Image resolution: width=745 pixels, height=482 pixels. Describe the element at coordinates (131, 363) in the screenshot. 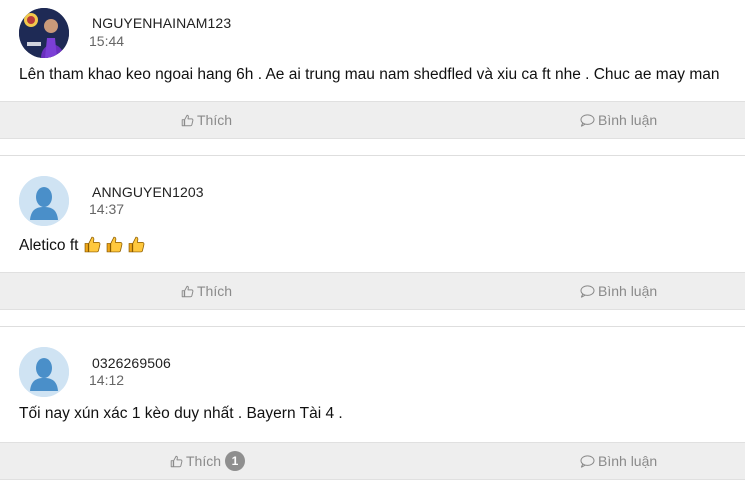

I see `username: 0326269506` at that location.